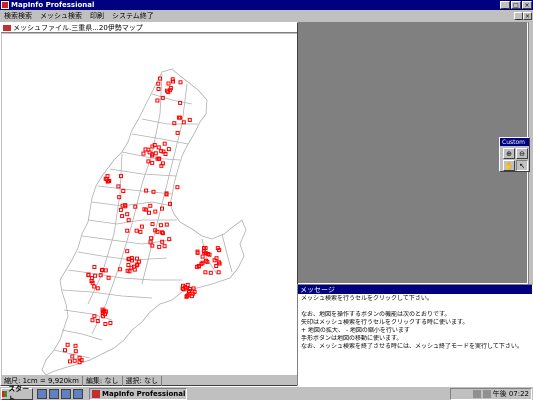 The image size is (533, 400). I want to click on taskbar-item-mapinfo: MapInfo Professional, so click(138, 393).